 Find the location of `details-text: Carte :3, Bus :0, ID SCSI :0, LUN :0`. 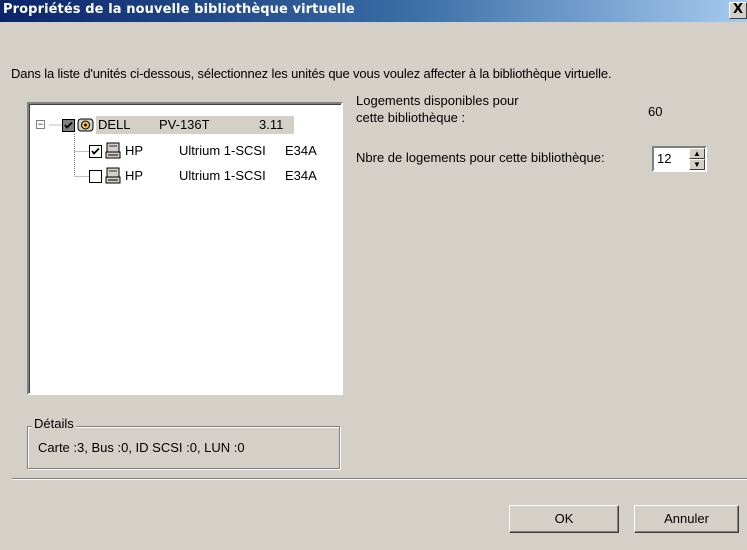

details-text: Carte :3, Bus :0, ID SCSI :0, LUN :0 is located at coordinates (141, 447).